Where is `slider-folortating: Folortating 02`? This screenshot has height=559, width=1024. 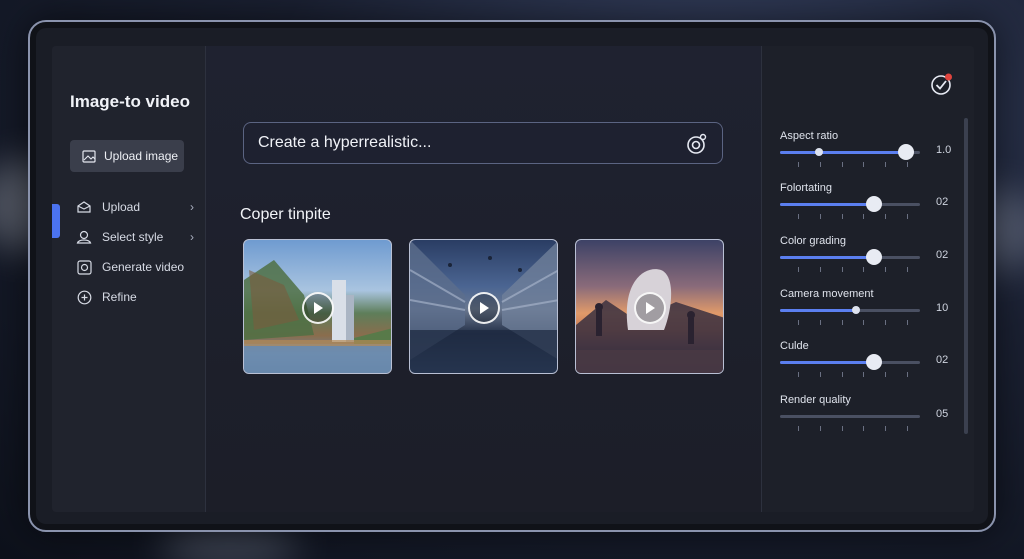 slider-folortating: Folortating 02 is located at coordinates (870, 200).